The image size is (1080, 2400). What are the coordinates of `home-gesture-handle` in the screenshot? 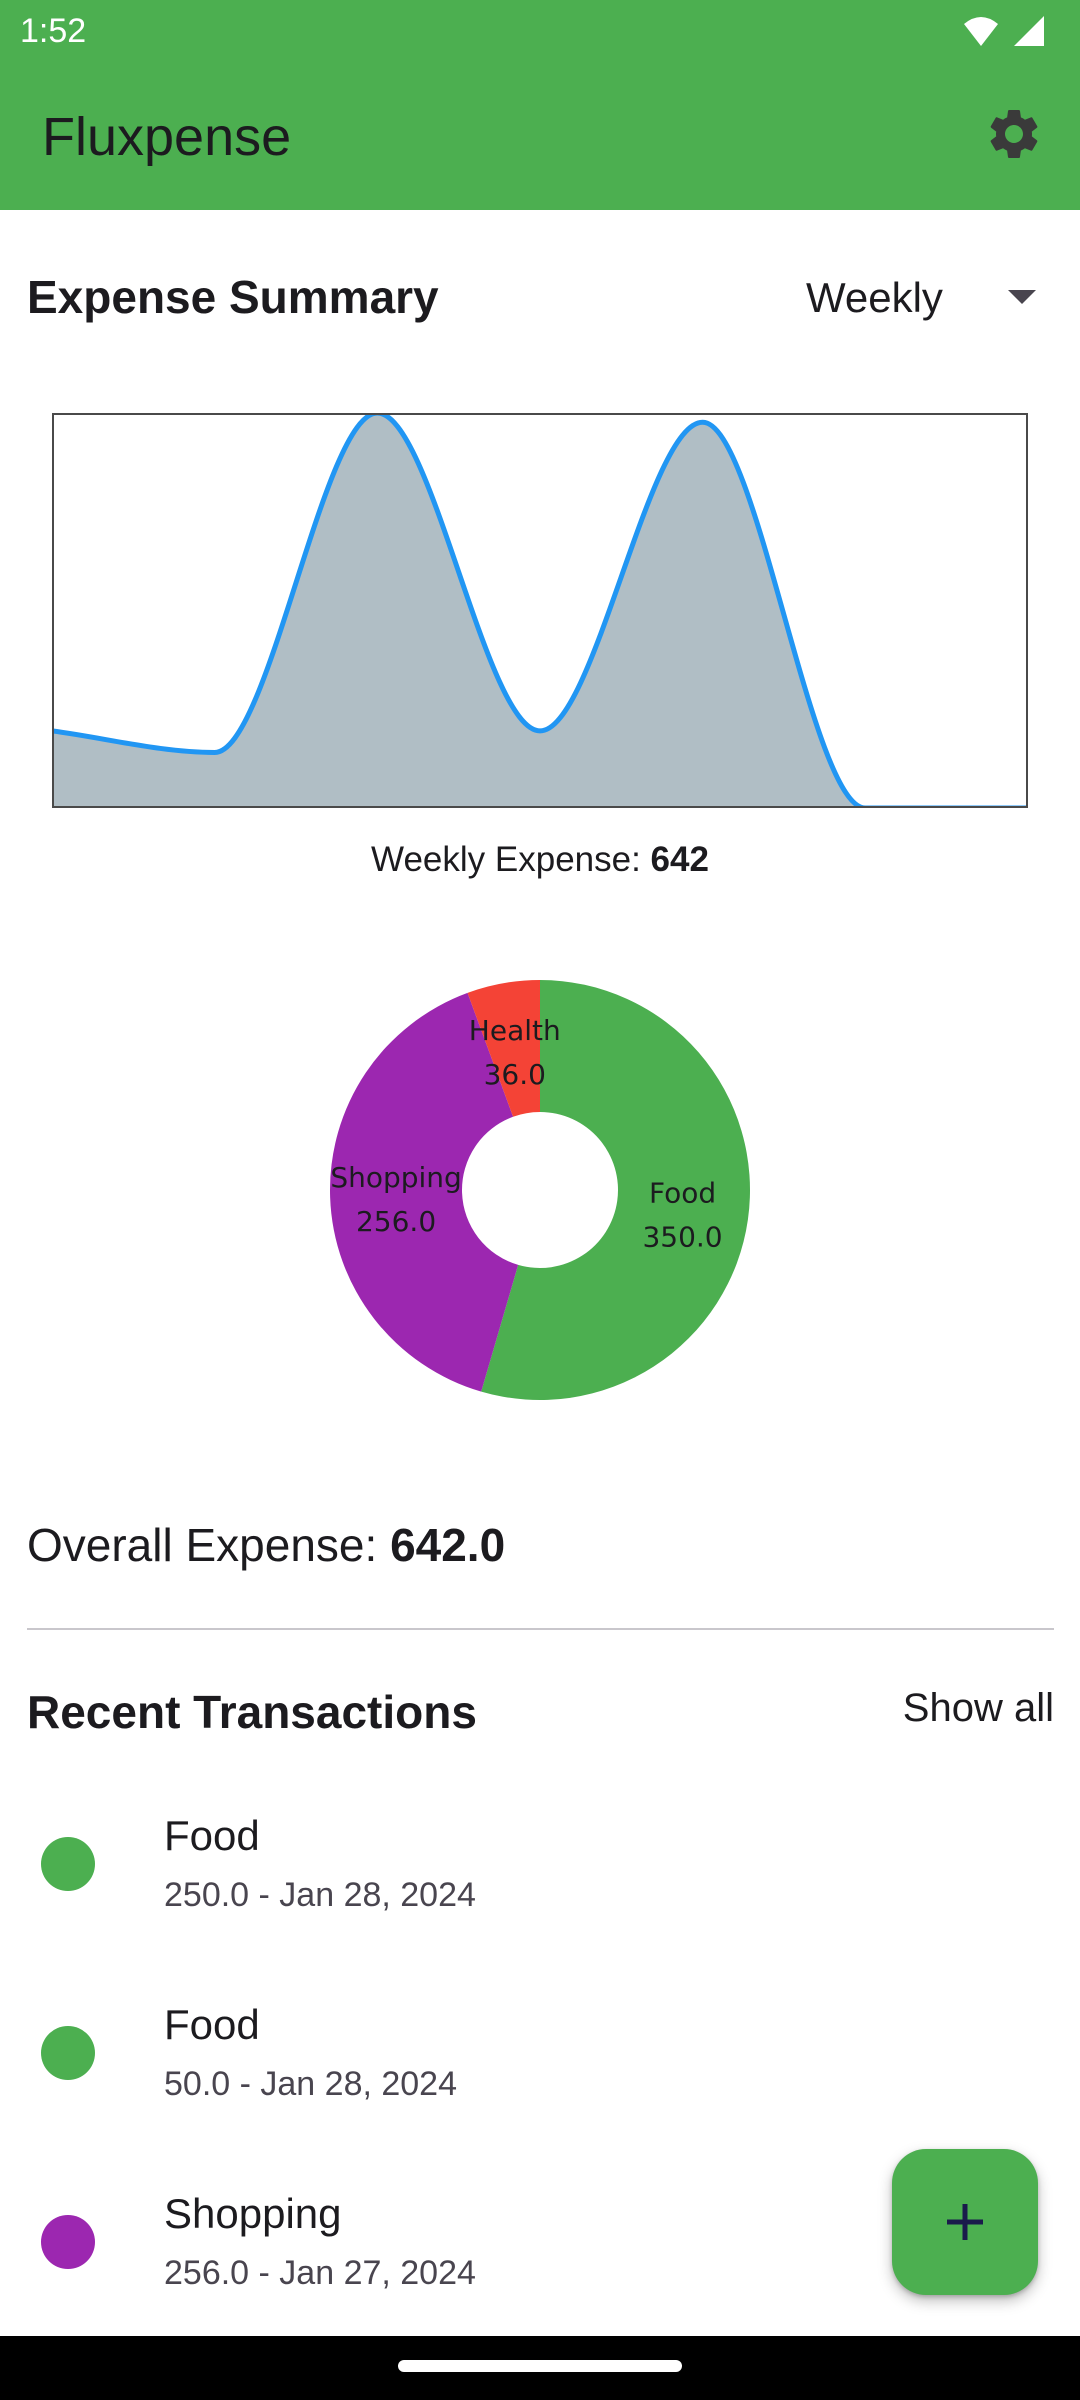 It's located at (540, 2366).